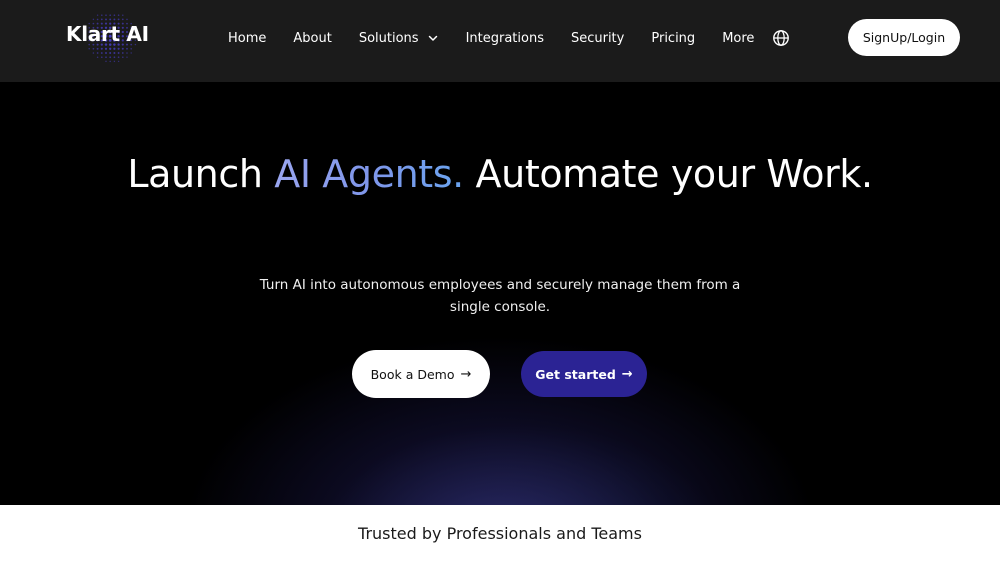  I want to click on nav-item-security: Security, so click(597, 38).